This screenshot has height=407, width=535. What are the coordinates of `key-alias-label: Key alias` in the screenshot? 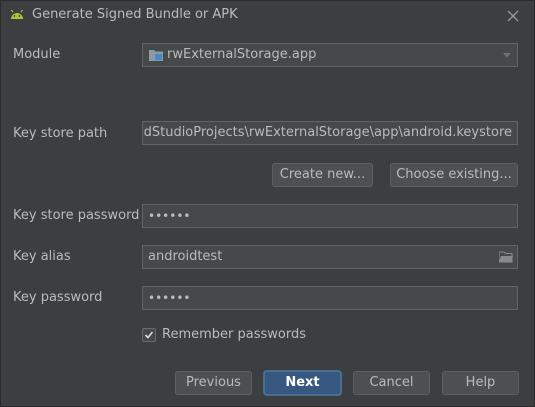 It's located at (42, 256).